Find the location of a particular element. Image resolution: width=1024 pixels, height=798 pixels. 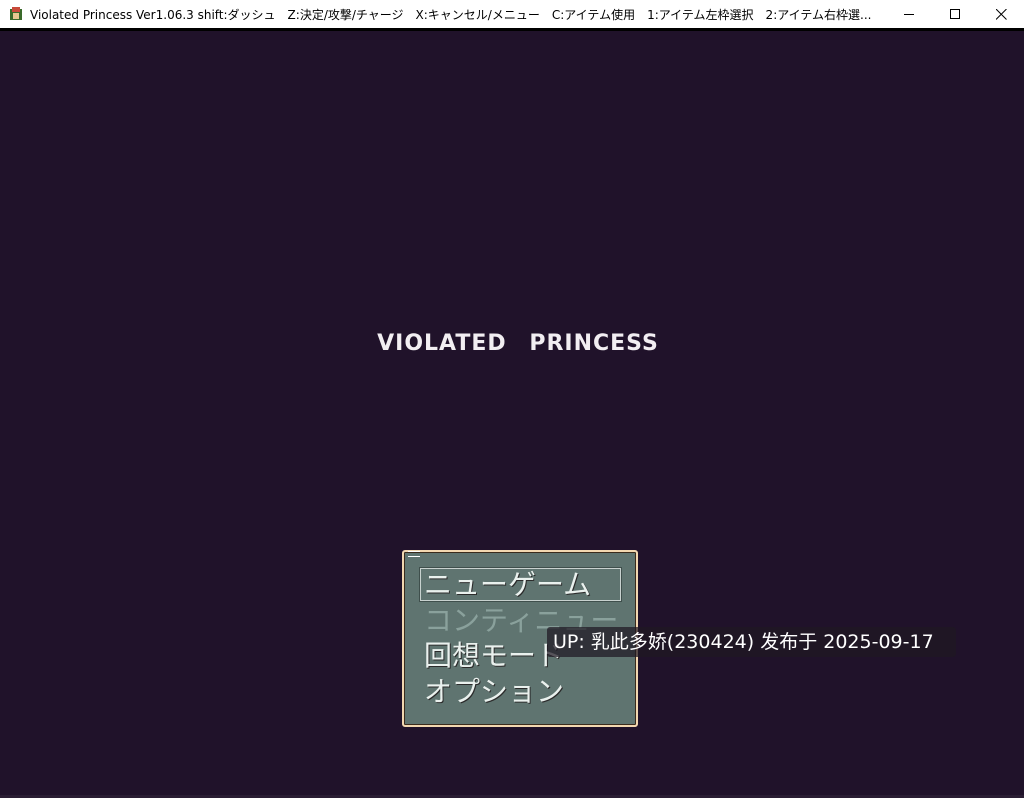

close-icon is located at coordinates (1001, 14).